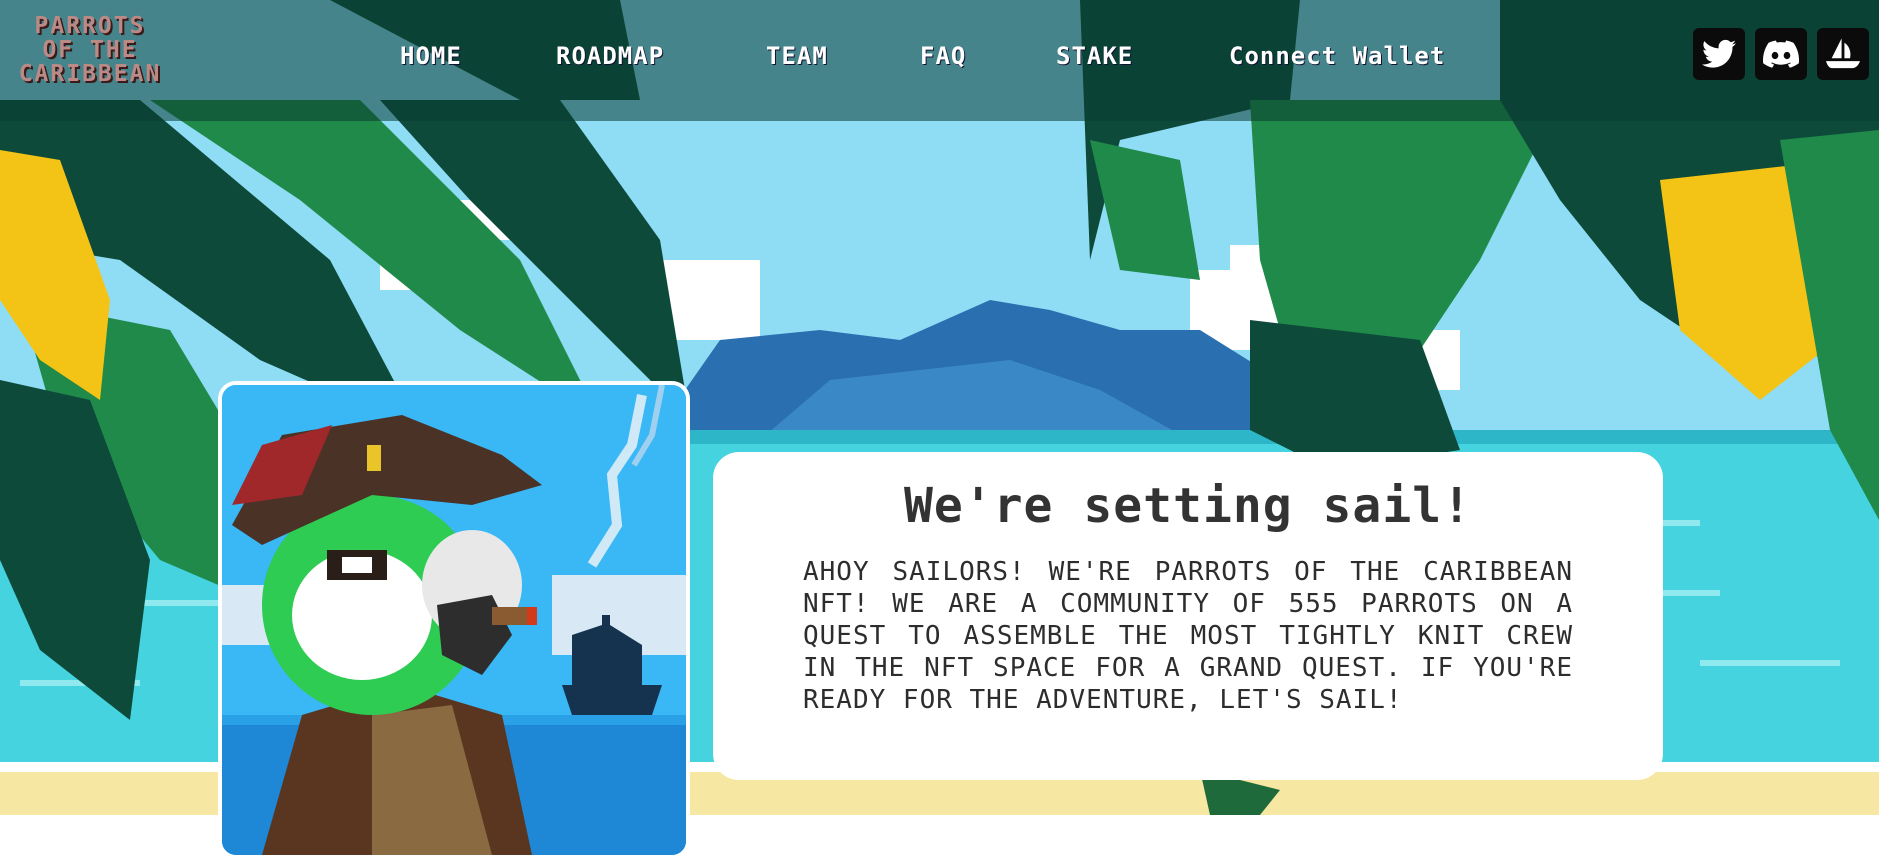 This screenshot has height=859, width=1879. Describe the element at coordinates (431, 56) in the screenshot. I see `nav-home: HOME` at that location.